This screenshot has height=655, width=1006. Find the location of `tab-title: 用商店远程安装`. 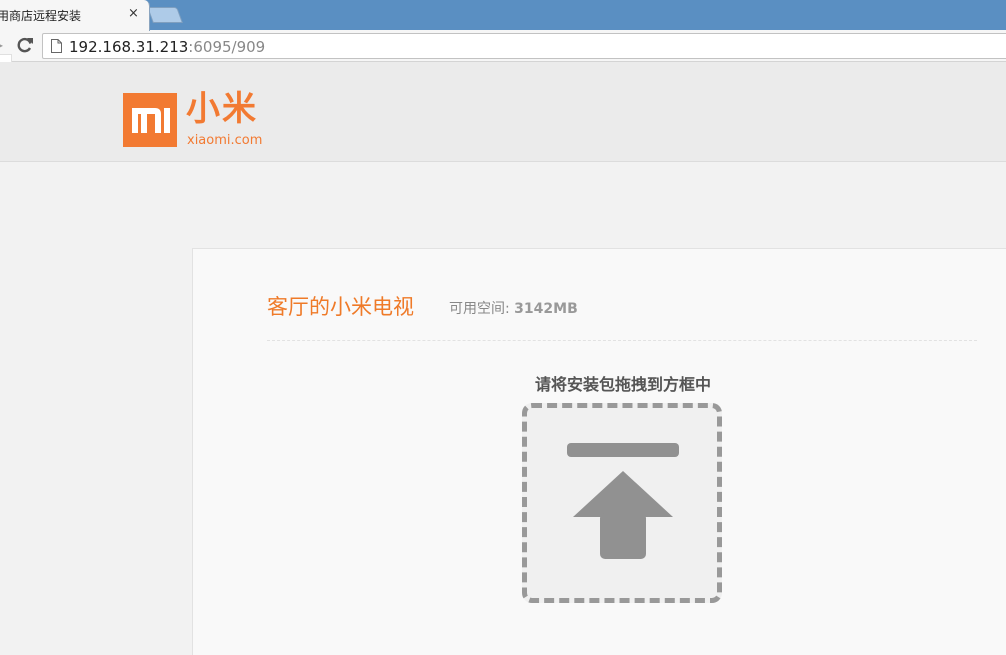

tab-title: 用商店远程安装 is located at coordinates (41, 16).